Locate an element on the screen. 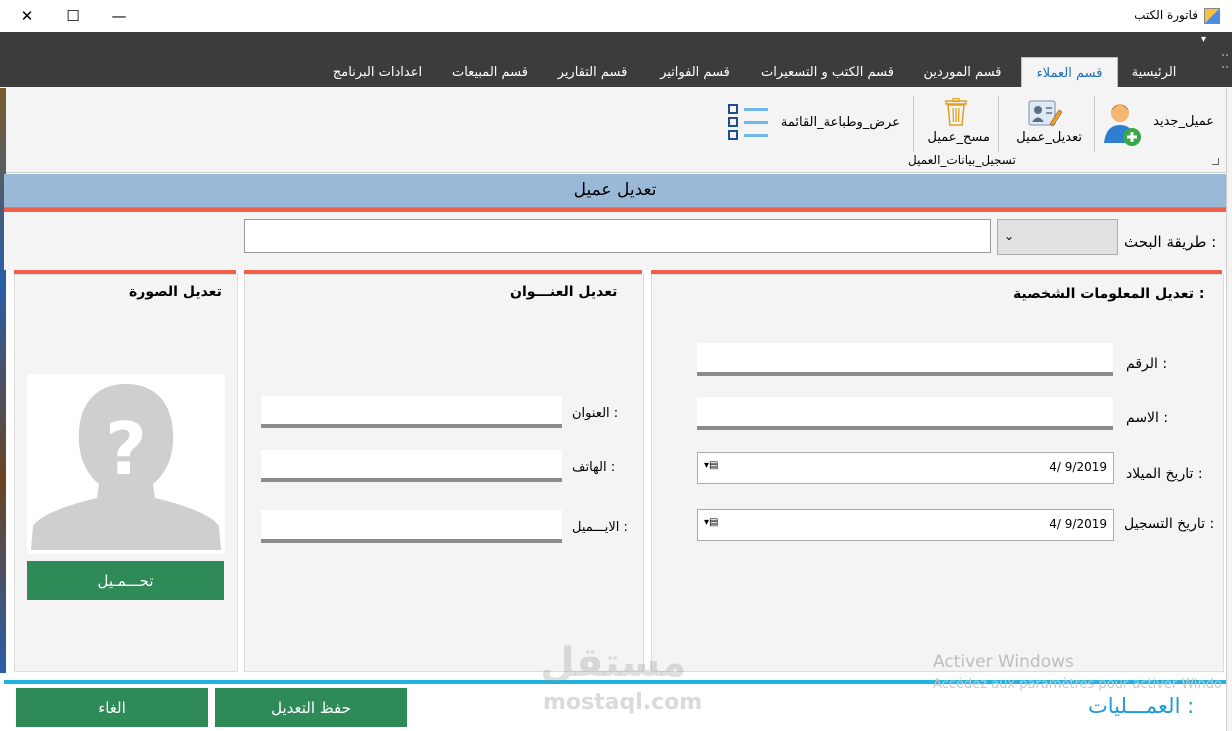  search-method-label: طريقة البحث : is located at coordinates (1170, 242).